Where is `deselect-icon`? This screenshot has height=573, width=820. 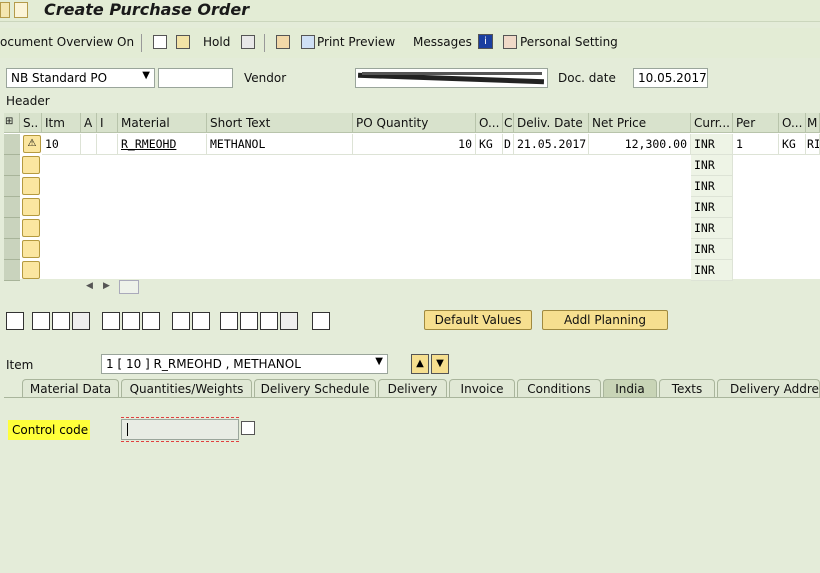
deselect-icon is located at coordinates (81, 321).